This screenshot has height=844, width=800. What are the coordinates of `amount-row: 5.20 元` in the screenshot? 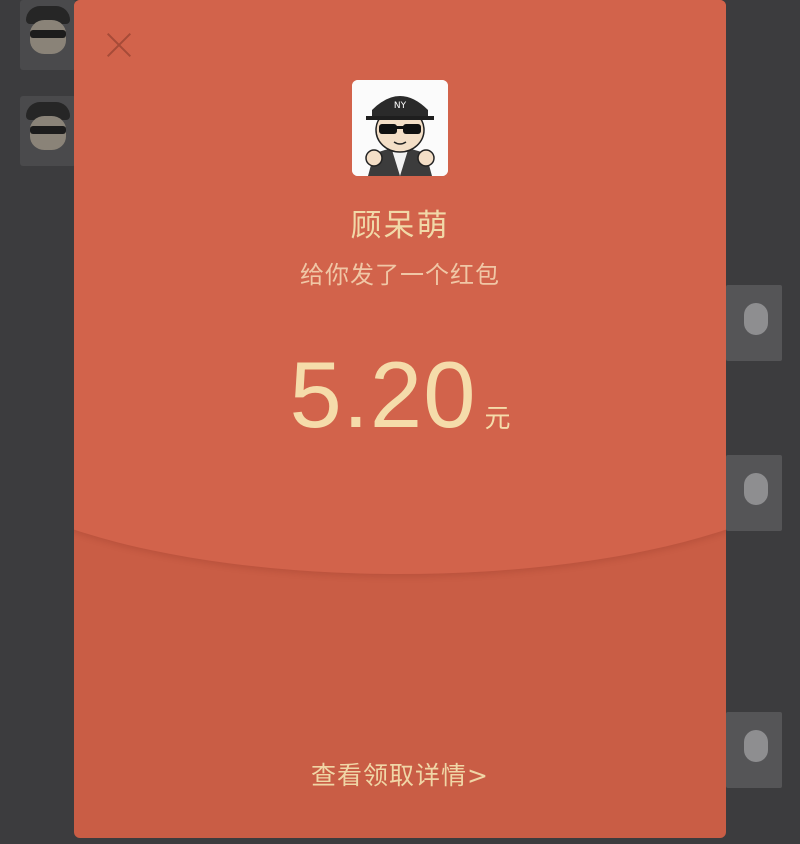 It's located at (400, 395).